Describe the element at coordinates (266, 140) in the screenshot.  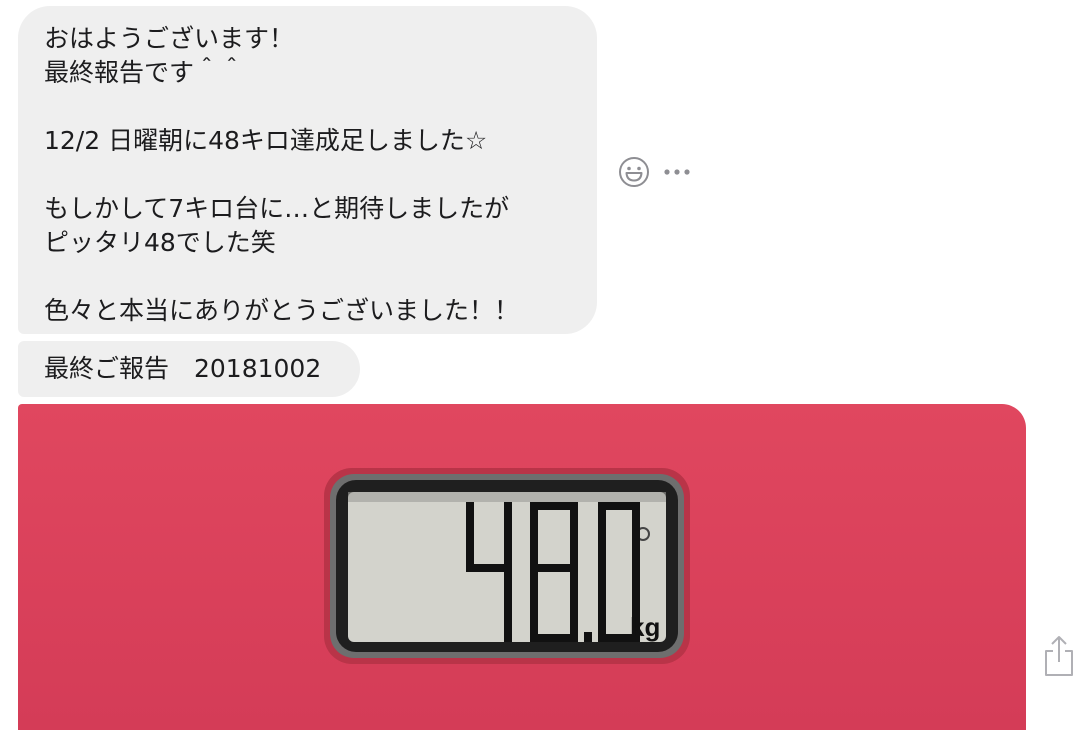
I see `message-line: 12/2 日曜朝に48キロ達成足しました☆` at that location.